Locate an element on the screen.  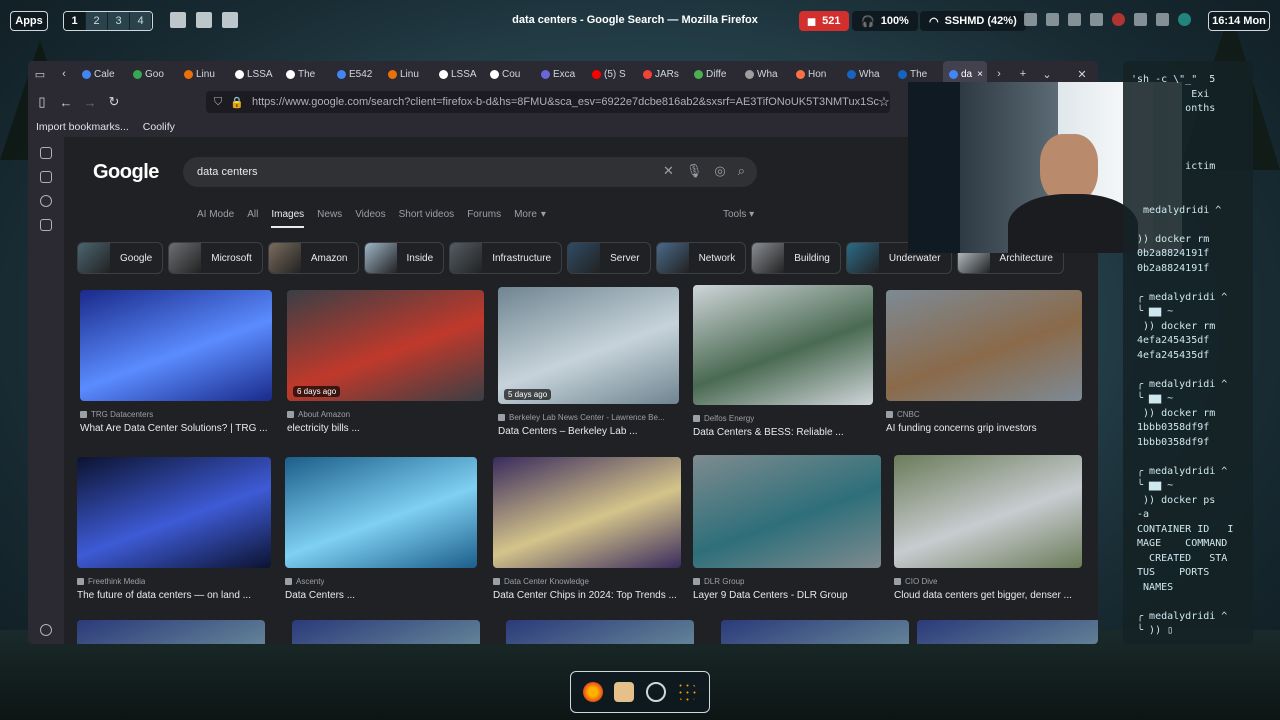
result-source: TRG Datacenters is located at coordinates (116, 414).